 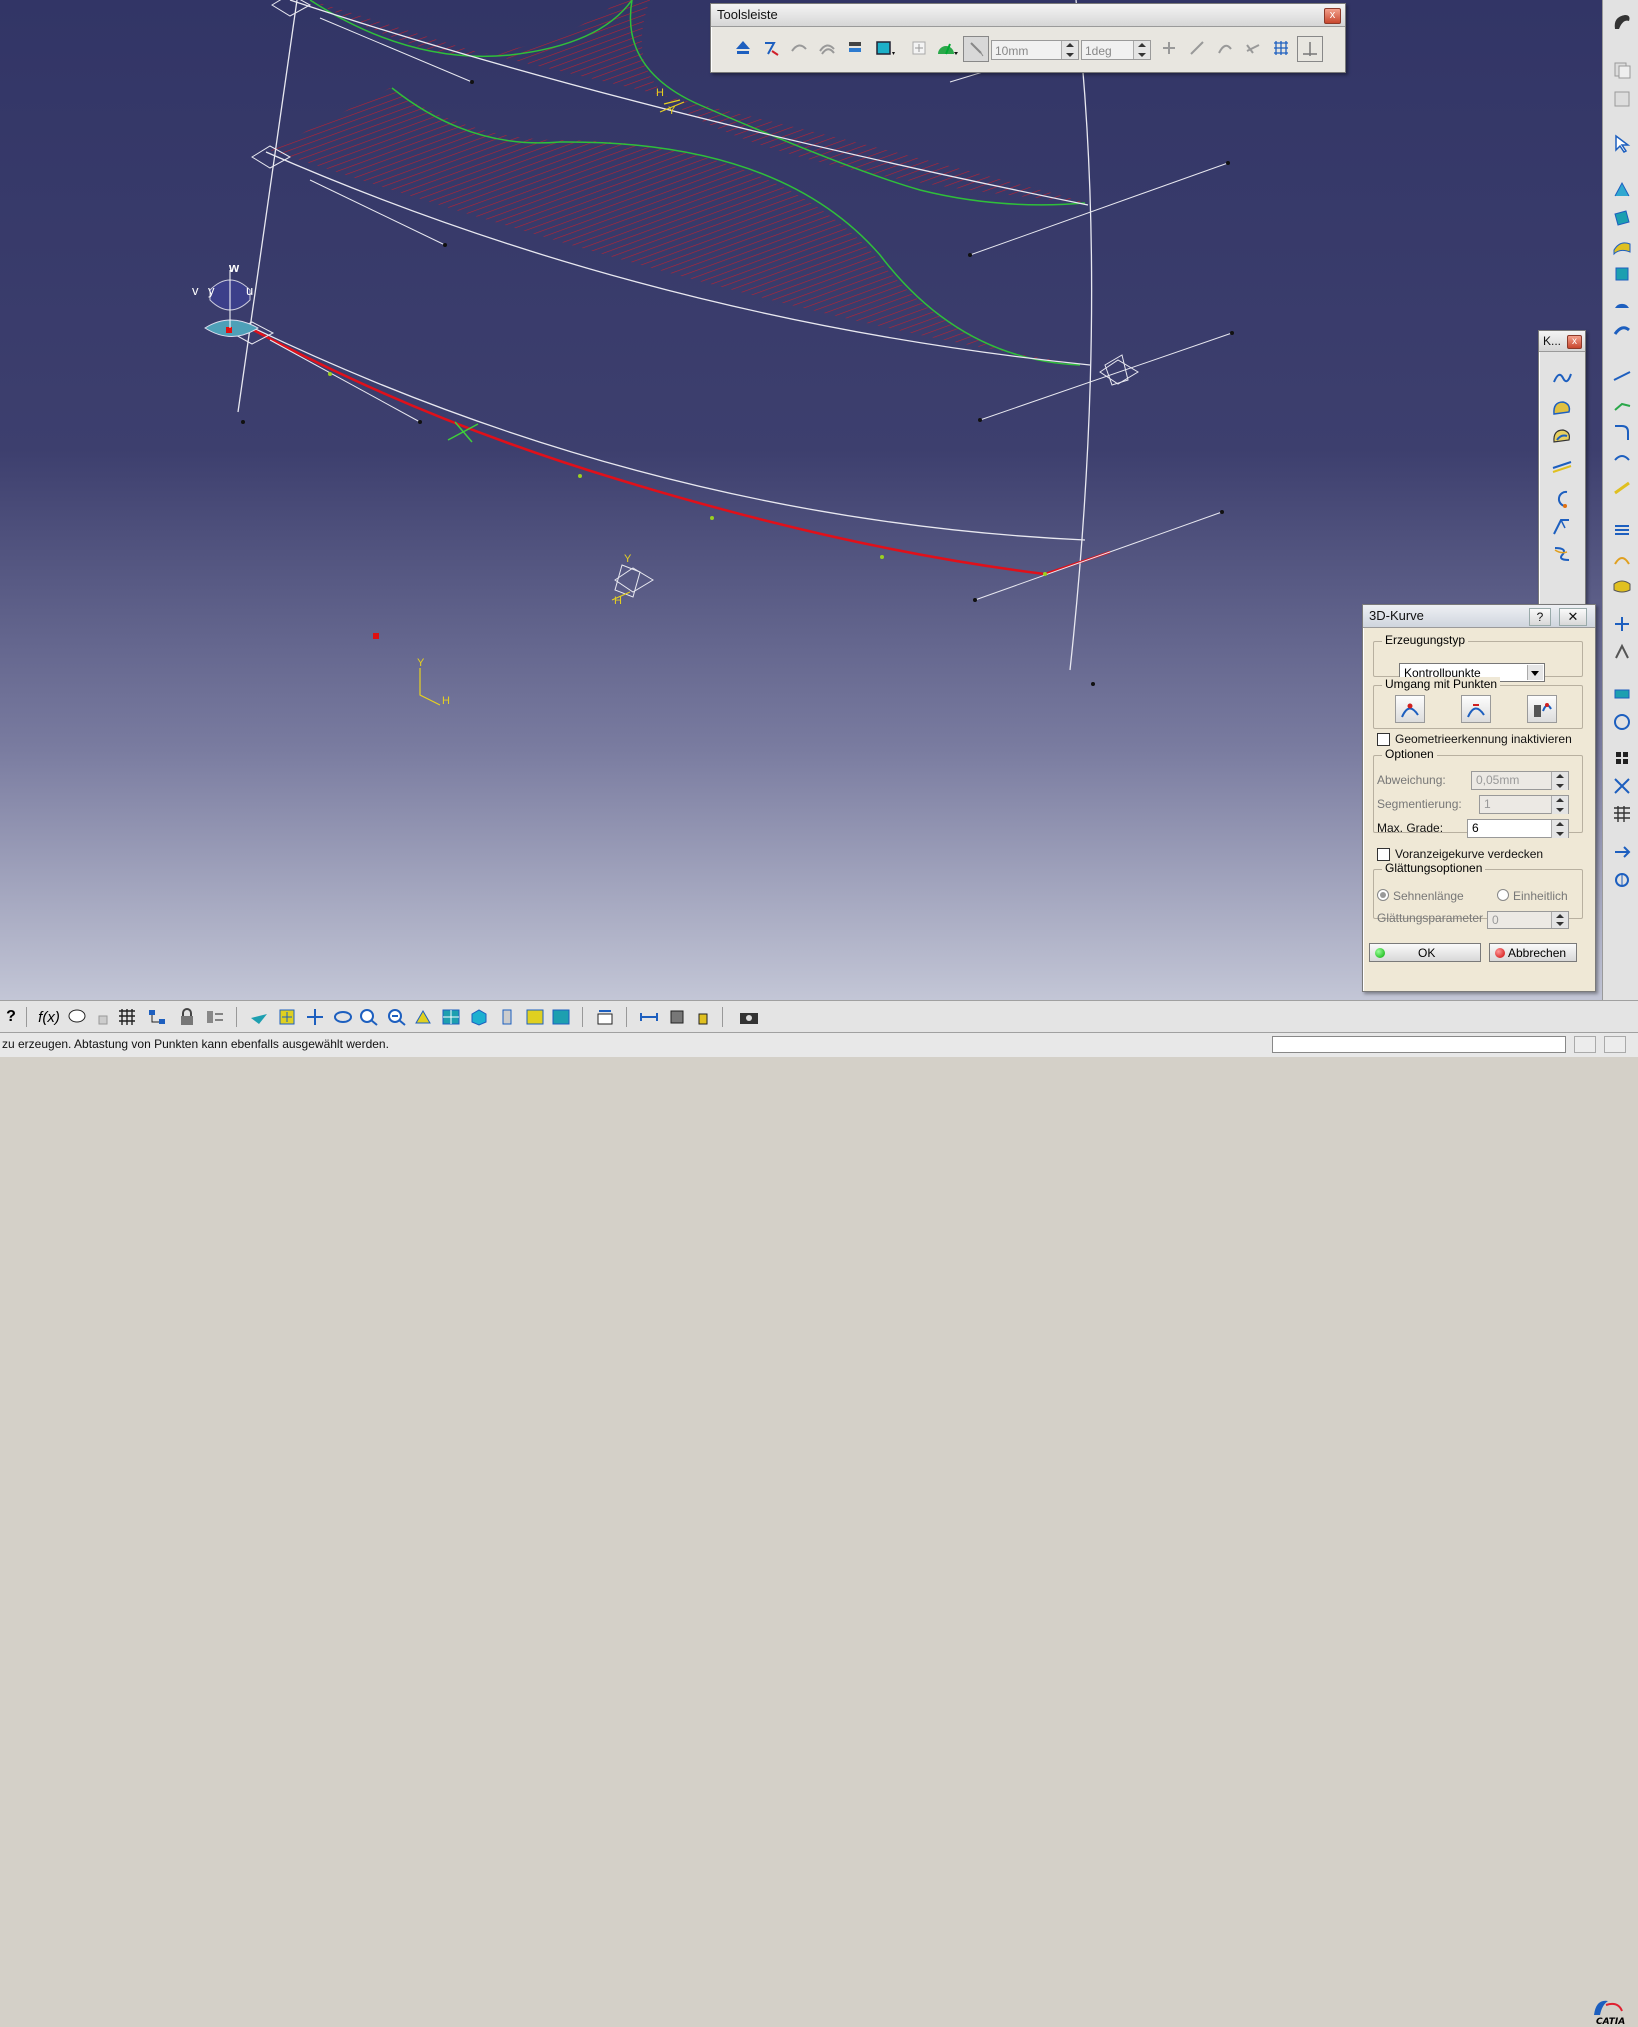 I want to click on remove-point-icon, so click(x=1476, y=709).